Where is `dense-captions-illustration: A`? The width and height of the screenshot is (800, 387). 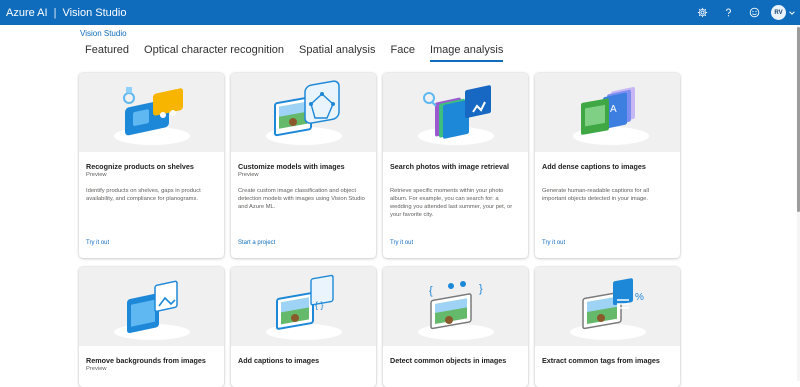
dense-captions-illustration: A is located at coordinates (607, 112).